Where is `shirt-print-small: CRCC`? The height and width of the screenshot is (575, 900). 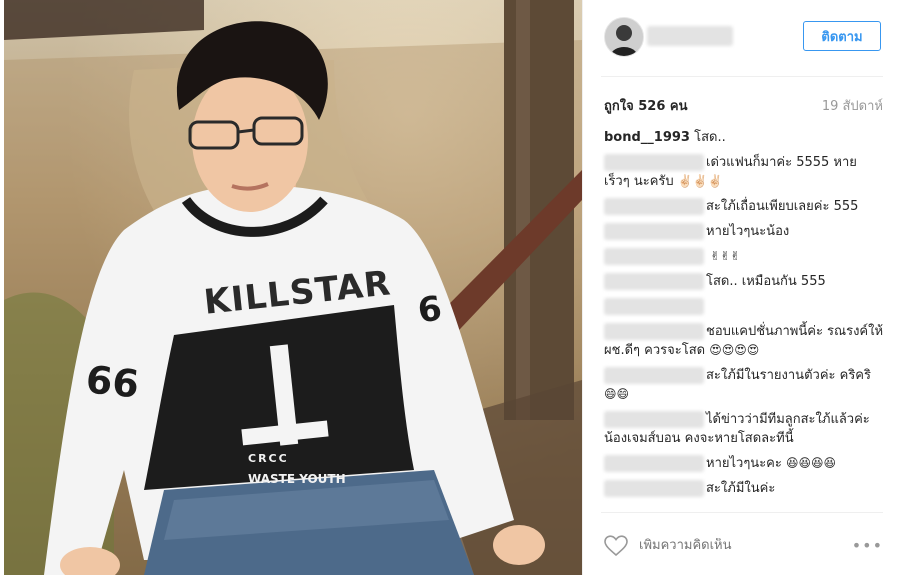 shirt-print-small: CRCC is located at coordinates (268, 458).